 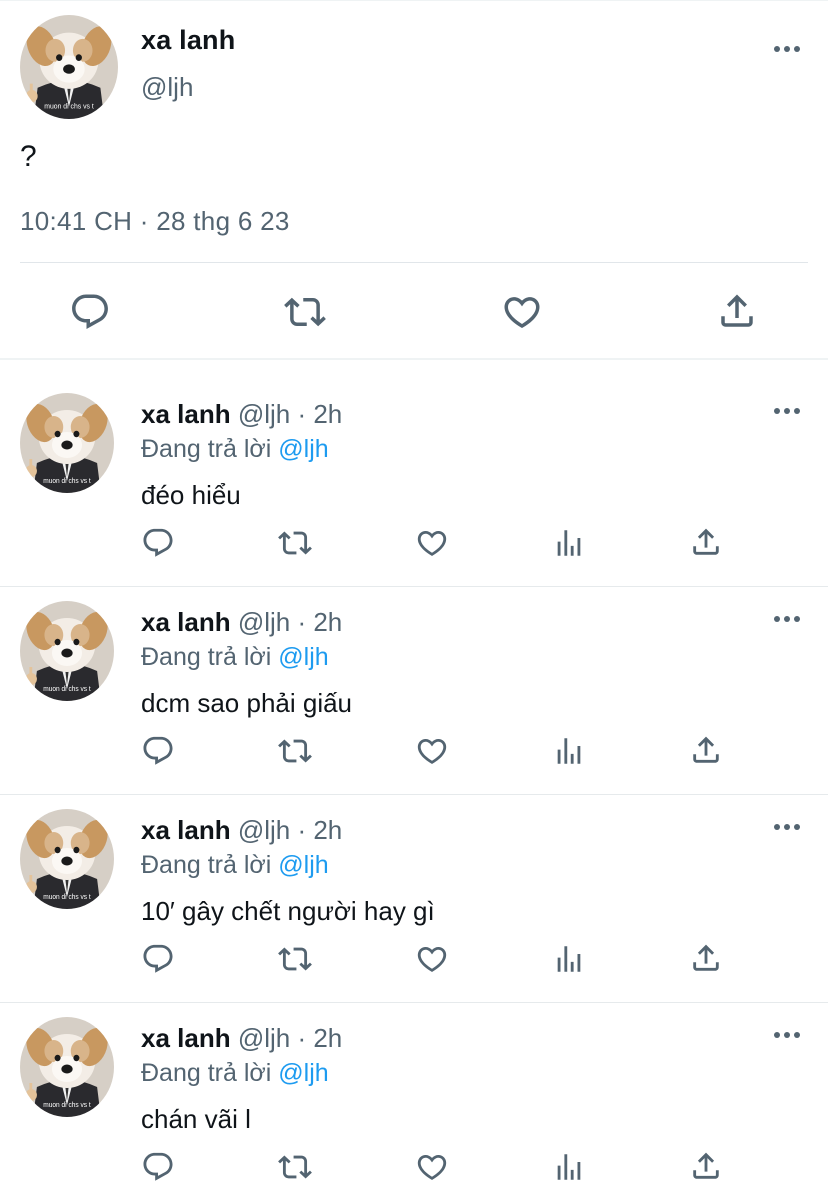 I want to click on tweet-text: đéo hiểu, so click(x=191, y=495).